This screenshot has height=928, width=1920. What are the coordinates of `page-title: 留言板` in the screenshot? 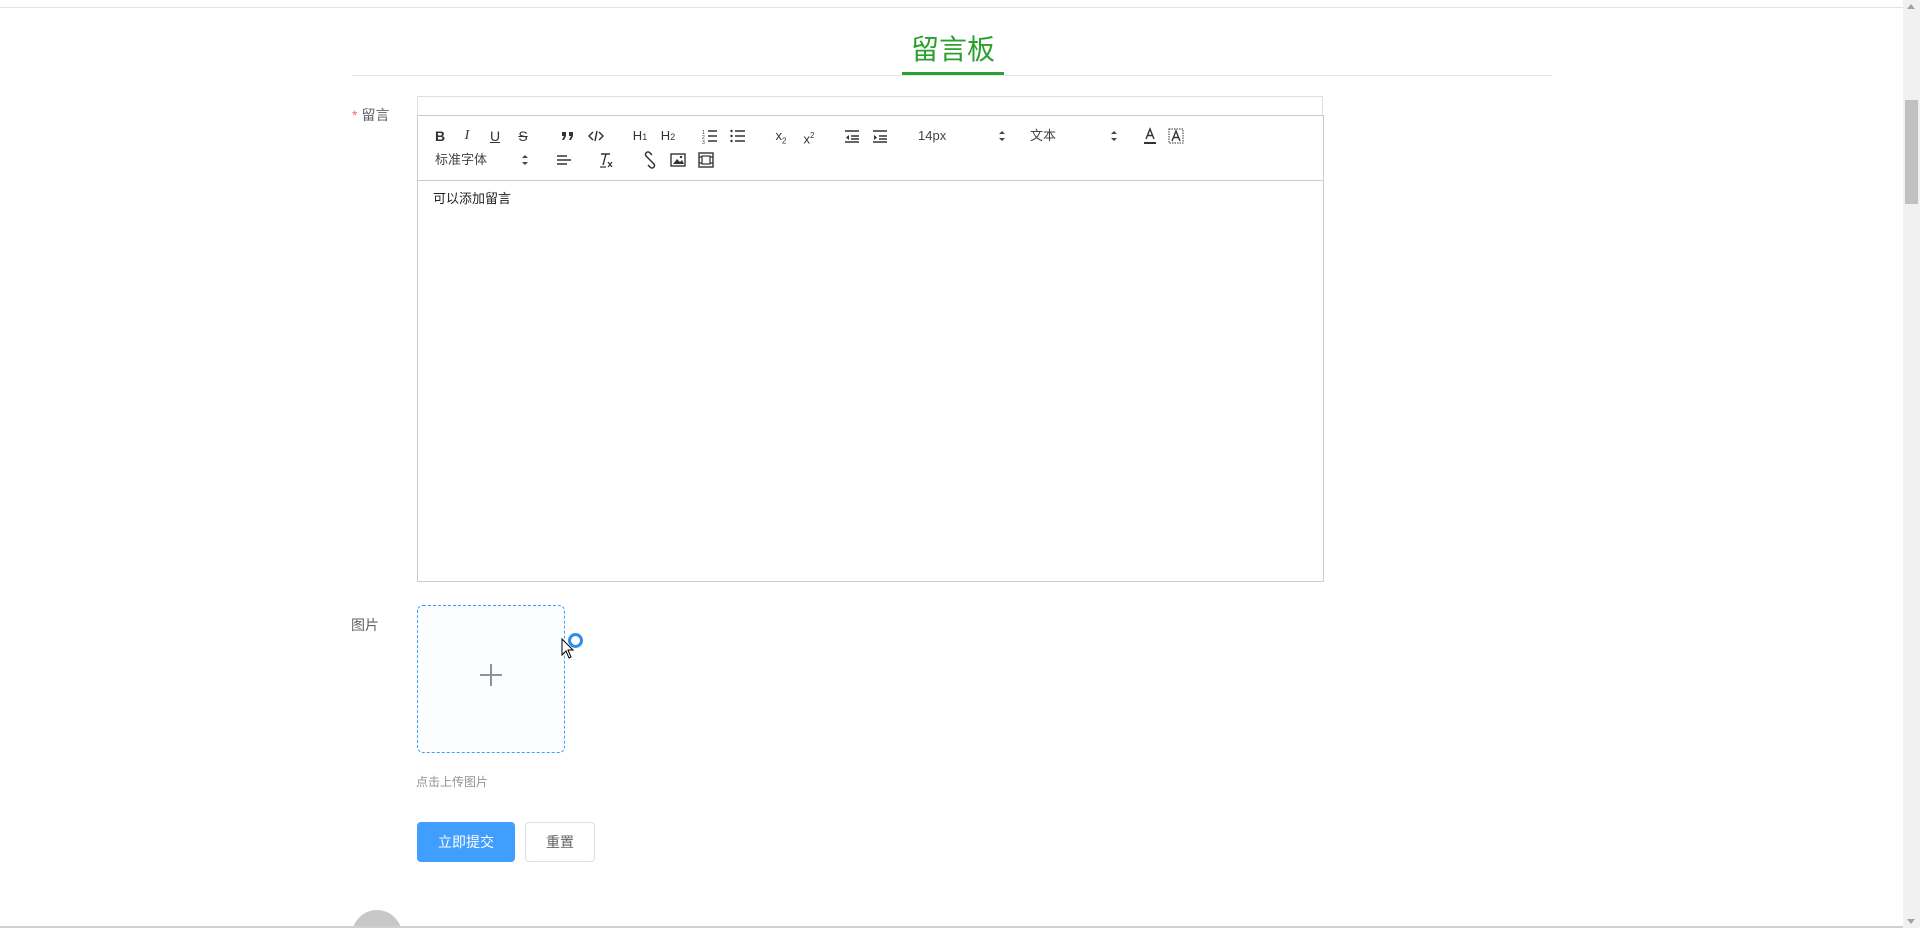 It's located at (953, 51).